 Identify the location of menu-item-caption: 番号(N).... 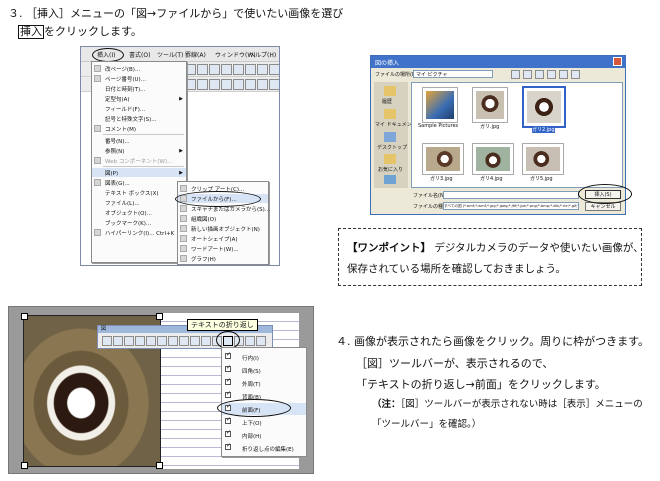
(139, 140).